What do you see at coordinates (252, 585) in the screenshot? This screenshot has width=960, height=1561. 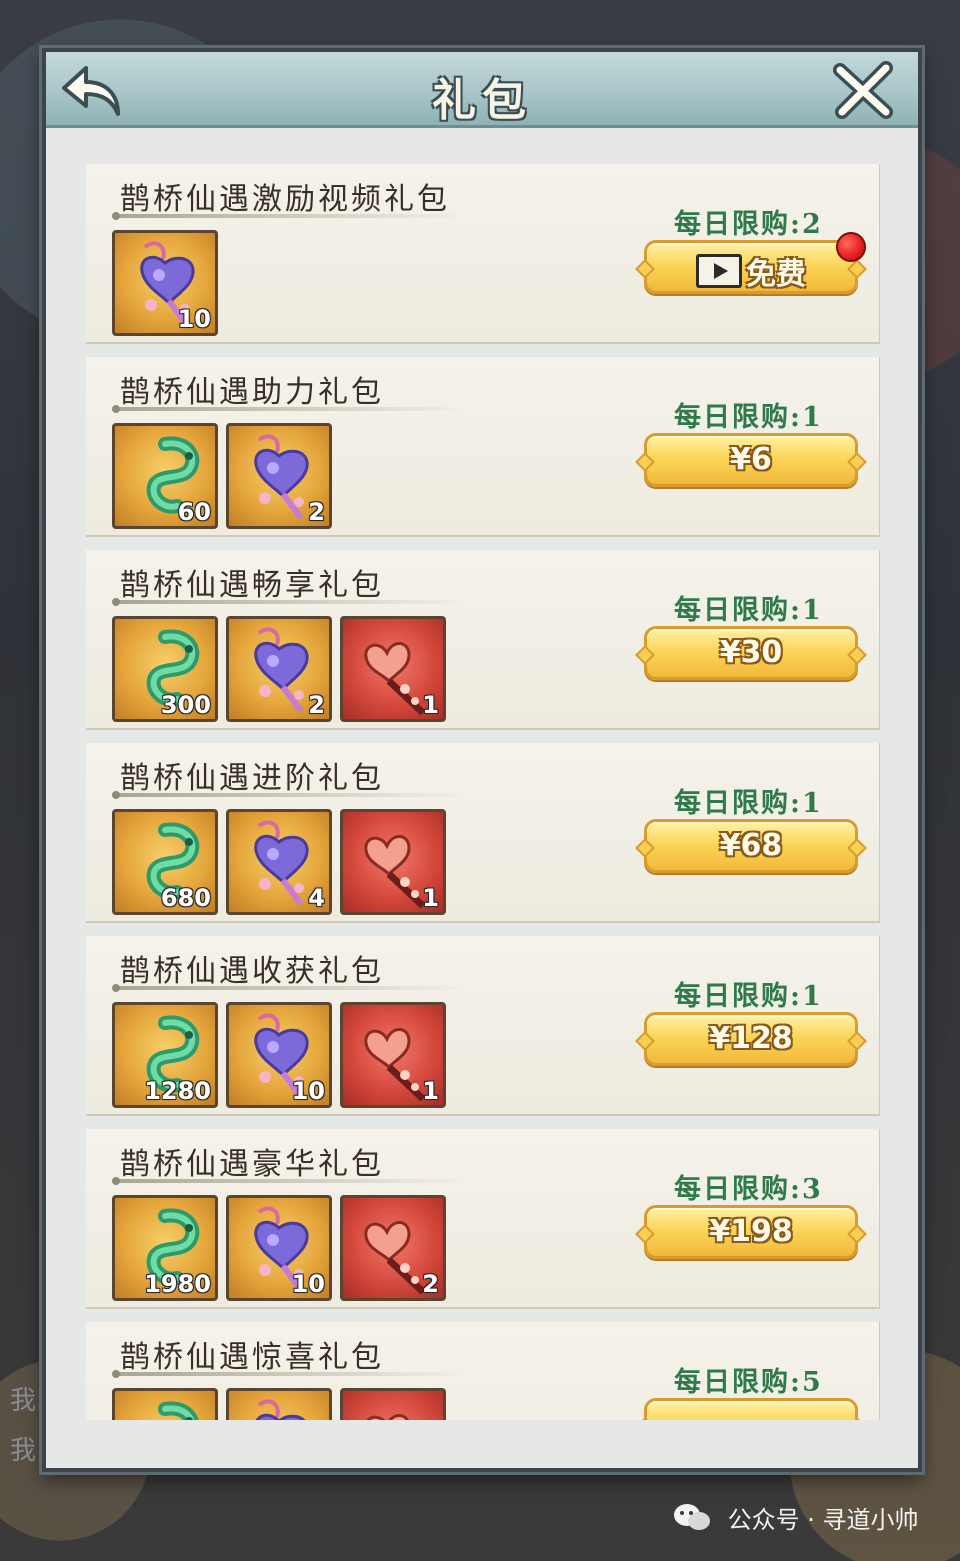 I see `gift-pack-name: 鹊桥仙遇畅享礼包` at bounding box center [252, 585].